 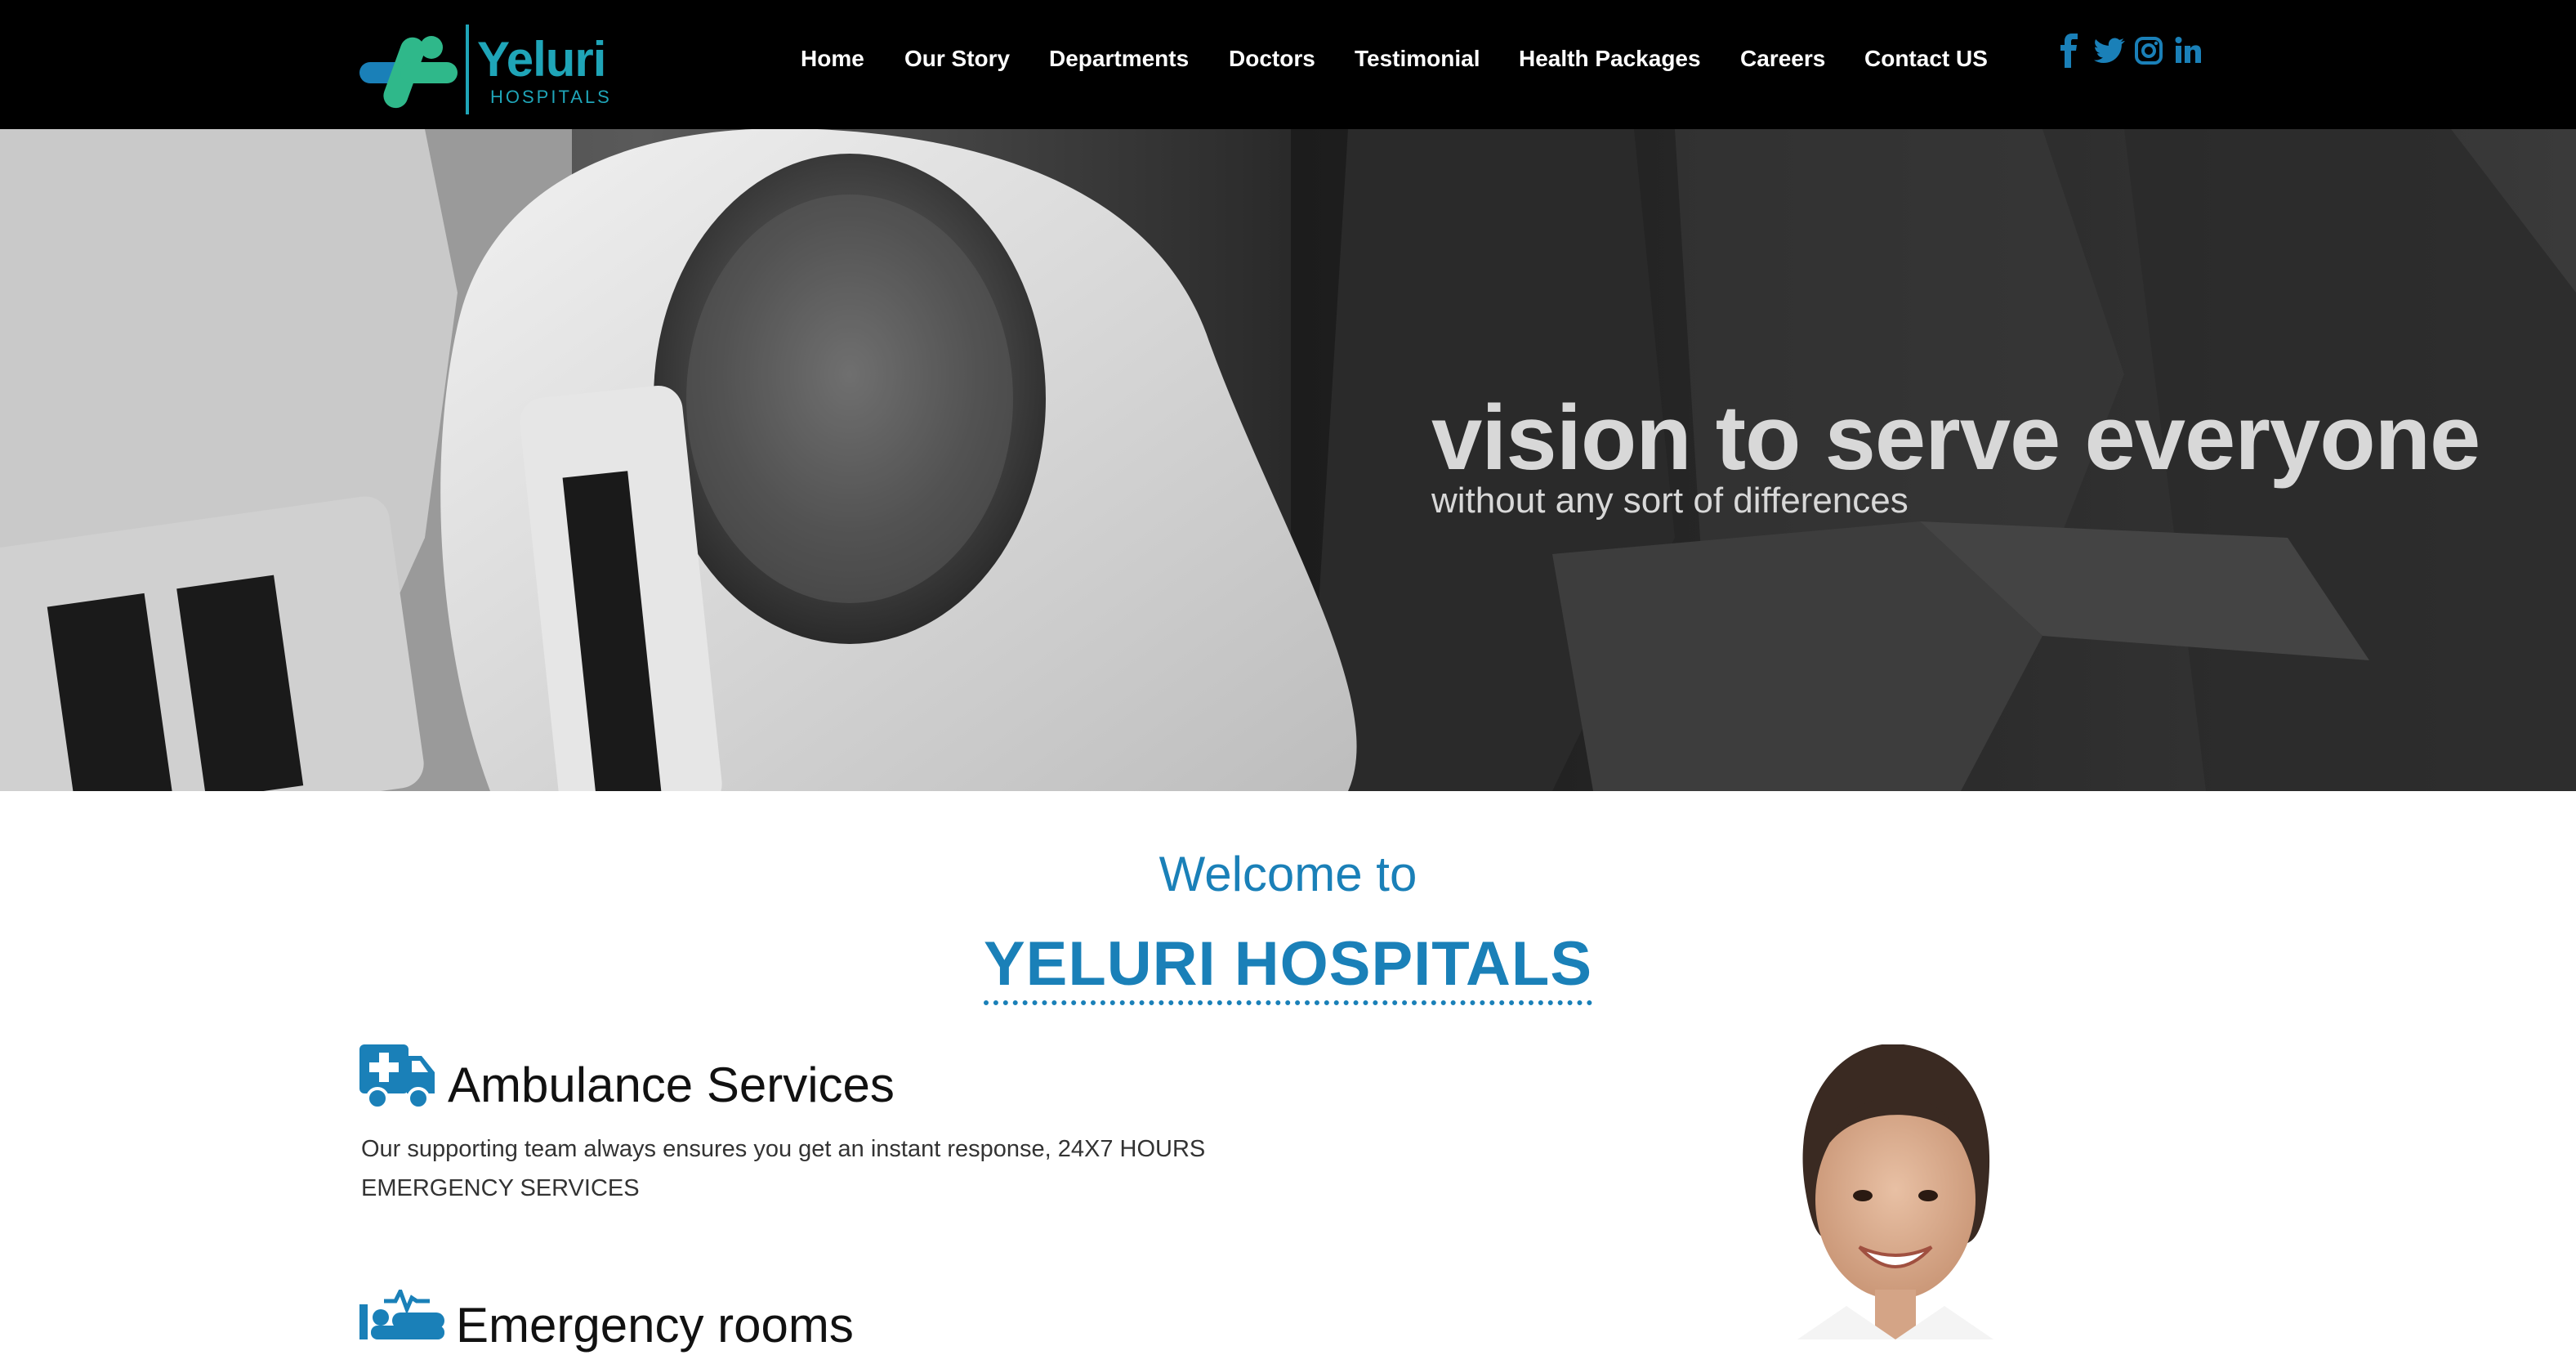 I want to click on hero-headline: vision to serve everyone, so click(x=1956, y=438).